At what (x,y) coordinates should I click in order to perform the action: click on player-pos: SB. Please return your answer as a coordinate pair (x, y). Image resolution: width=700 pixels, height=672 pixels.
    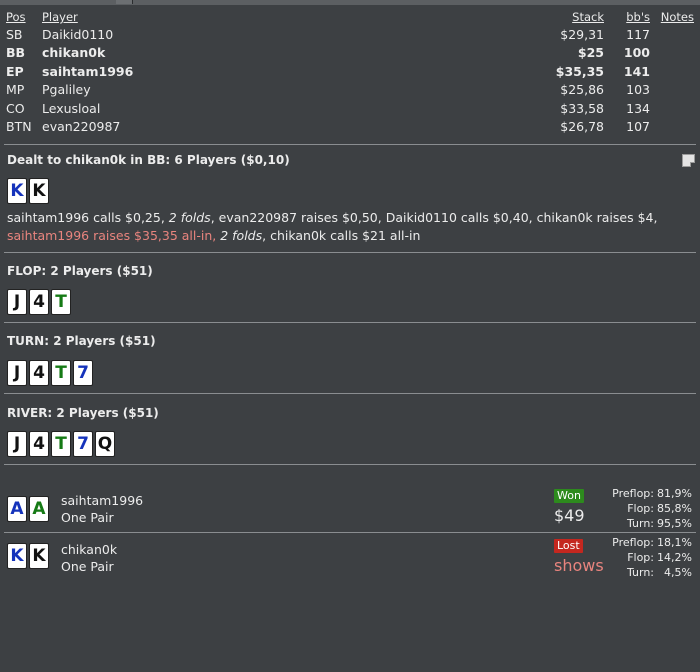
    Looking at the image, I should click on (14, 34).